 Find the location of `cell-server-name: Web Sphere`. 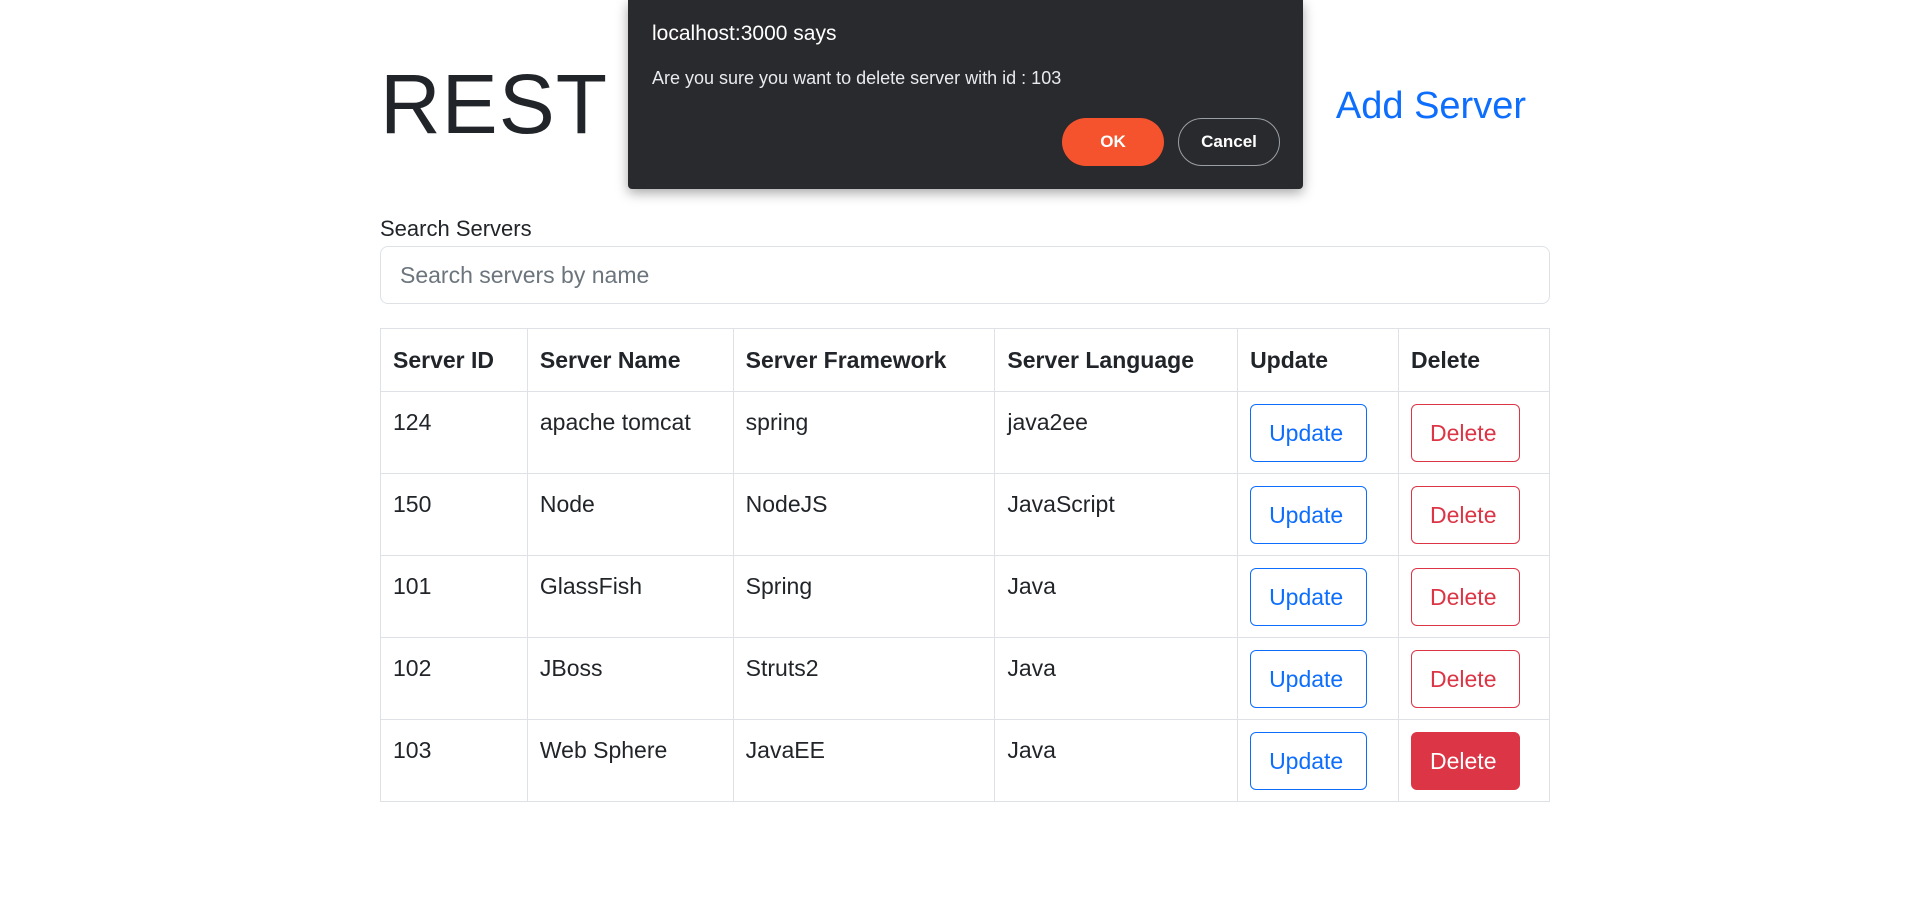

cell-server-name: Web Sphere is located at coordinates (630, 760).